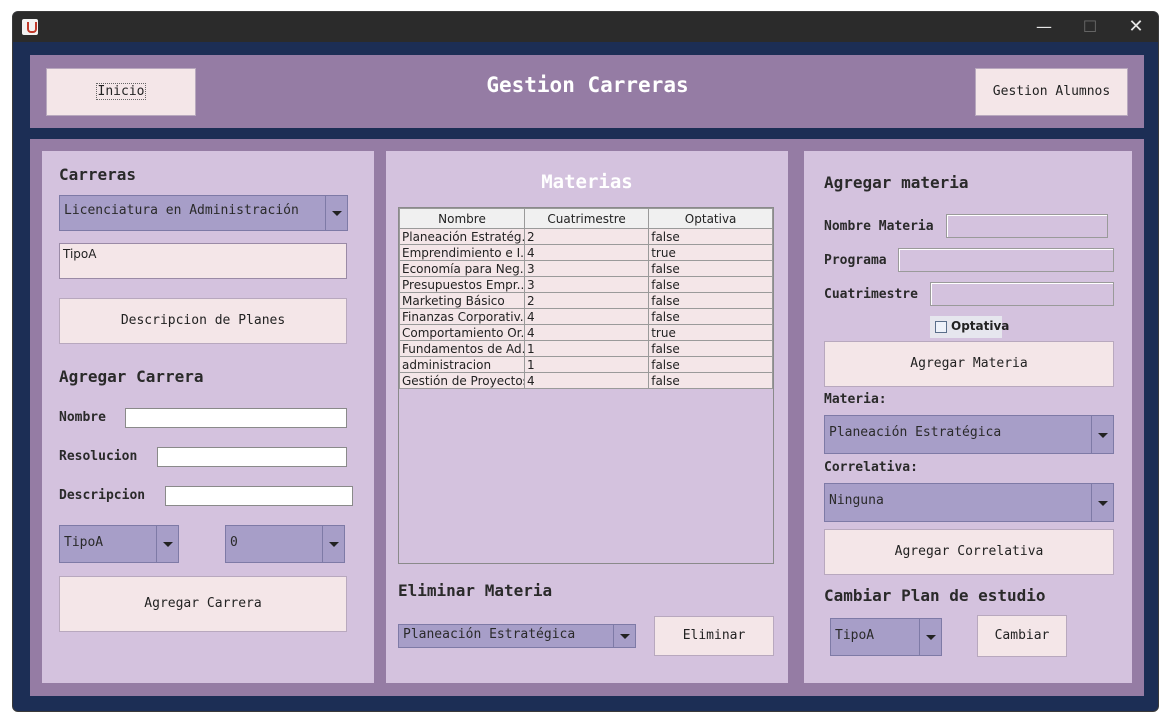  I want to click on table-row: Emprendimiento e I... 4 true, so click(586, 252).